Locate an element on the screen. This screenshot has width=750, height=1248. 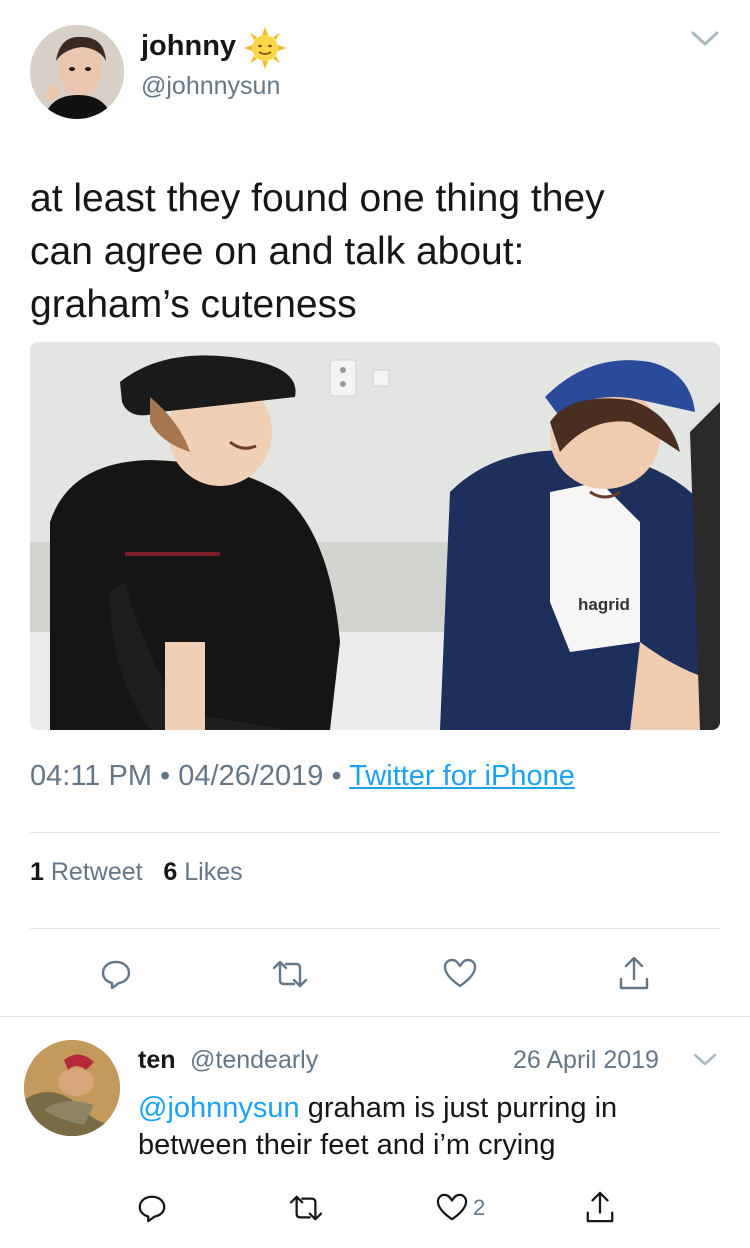
reply-text-line: between their feet and i’m crying is located at coordinates (347, 1145).